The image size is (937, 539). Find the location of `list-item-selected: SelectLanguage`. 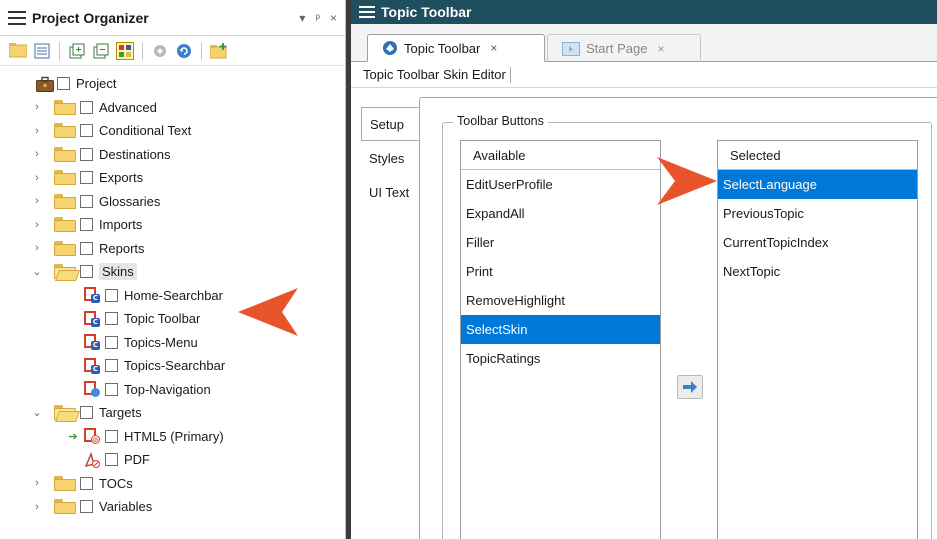

list-item-selected: SelectLanguage is located at coordinates (817, 184).